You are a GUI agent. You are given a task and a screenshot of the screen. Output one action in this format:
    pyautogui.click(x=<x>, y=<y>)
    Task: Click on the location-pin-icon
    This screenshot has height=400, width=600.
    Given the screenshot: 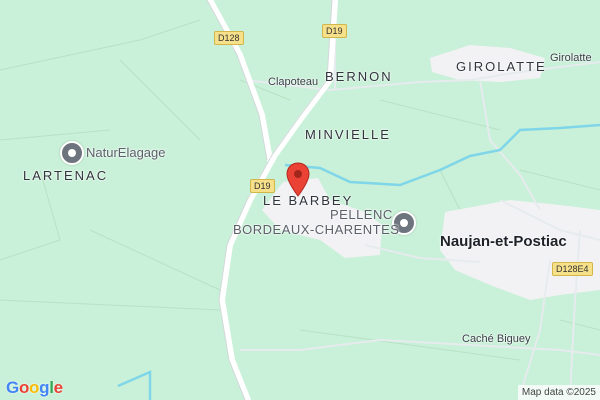 What is the action you would take?
    pyautogui.click(x=298, y=180)
    